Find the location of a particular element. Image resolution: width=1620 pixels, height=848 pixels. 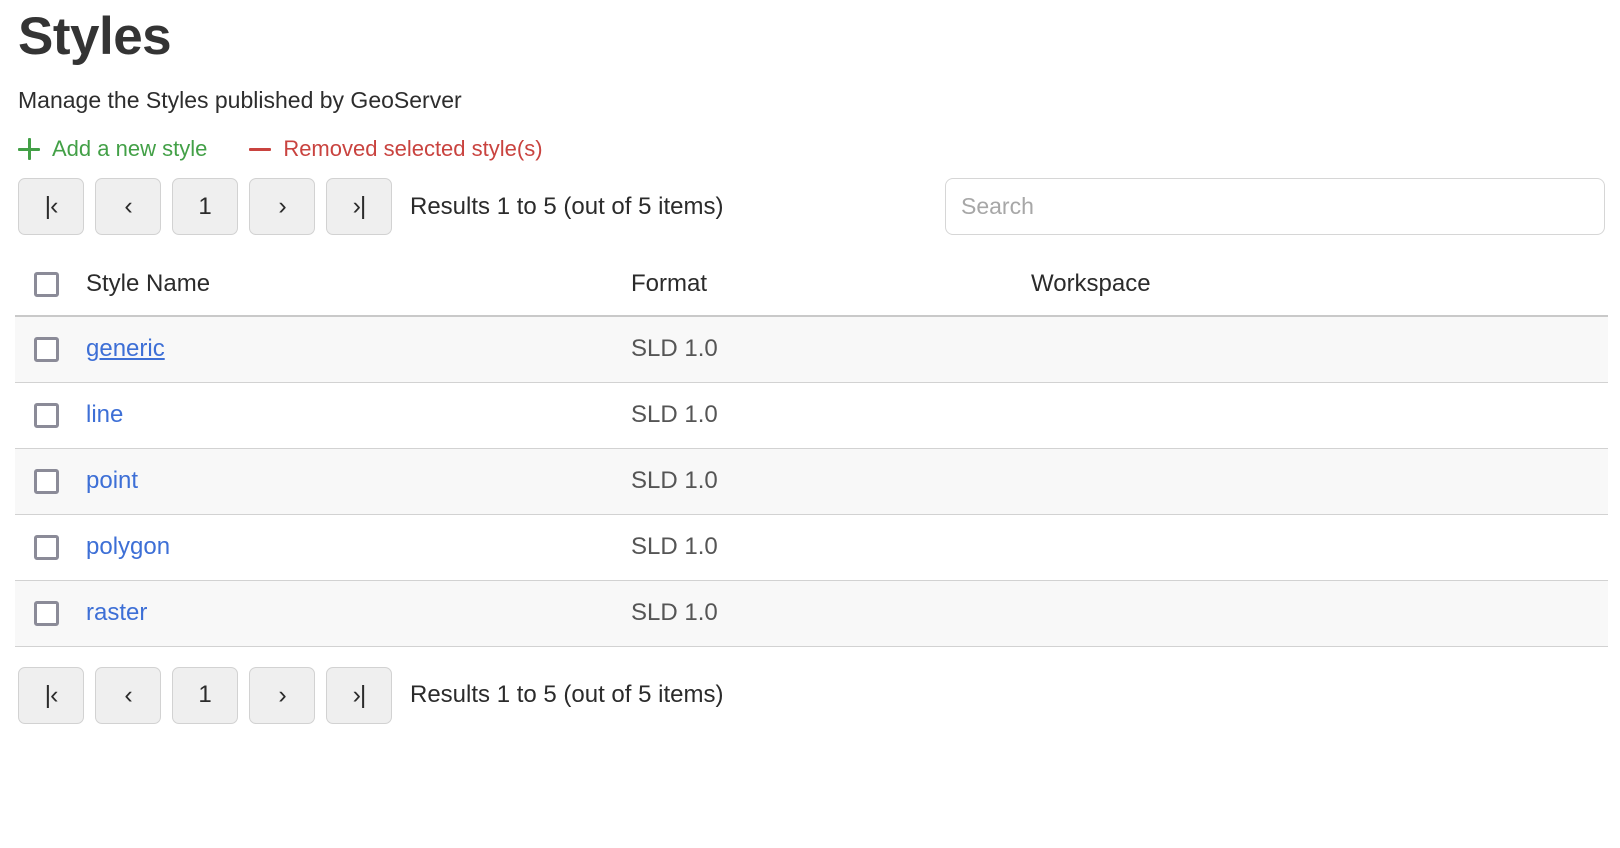

table-header: Style Name Format Workspace is located at coordinates (811, 285).